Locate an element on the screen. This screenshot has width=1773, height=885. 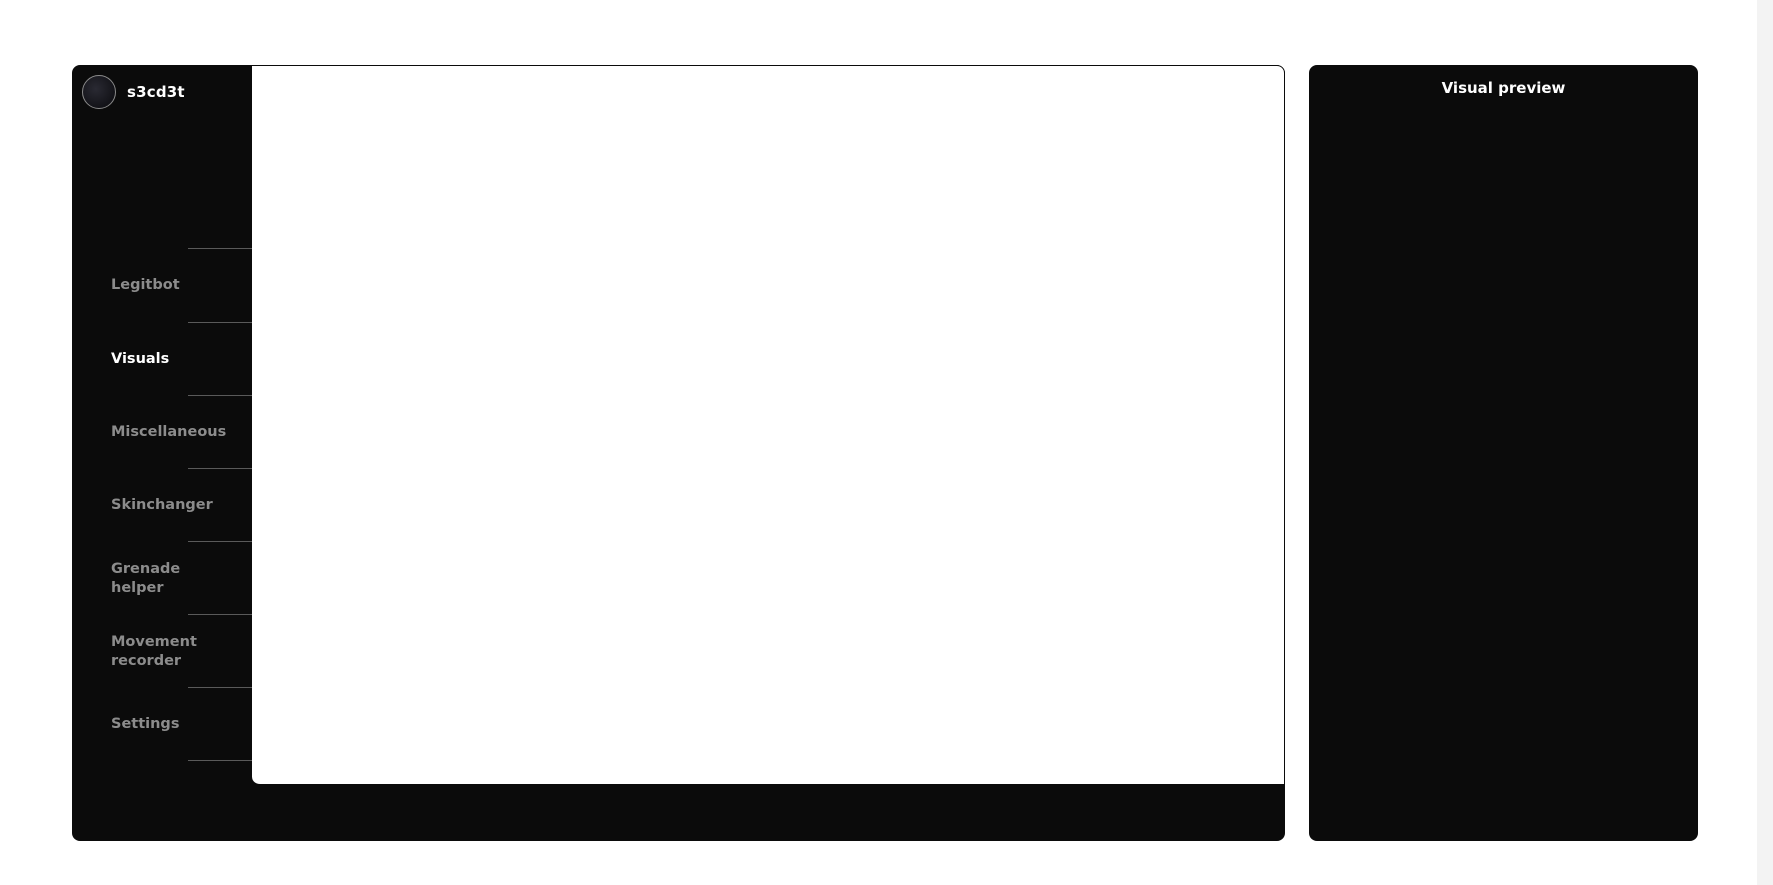
sidebar-item-legitbot: Legitbot is located at coordinates (171, 285).